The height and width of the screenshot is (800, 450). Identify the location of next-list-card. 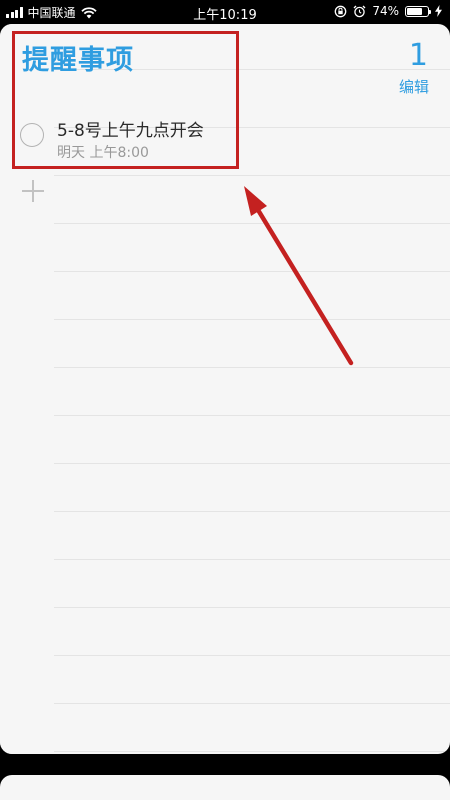
(225, 787).